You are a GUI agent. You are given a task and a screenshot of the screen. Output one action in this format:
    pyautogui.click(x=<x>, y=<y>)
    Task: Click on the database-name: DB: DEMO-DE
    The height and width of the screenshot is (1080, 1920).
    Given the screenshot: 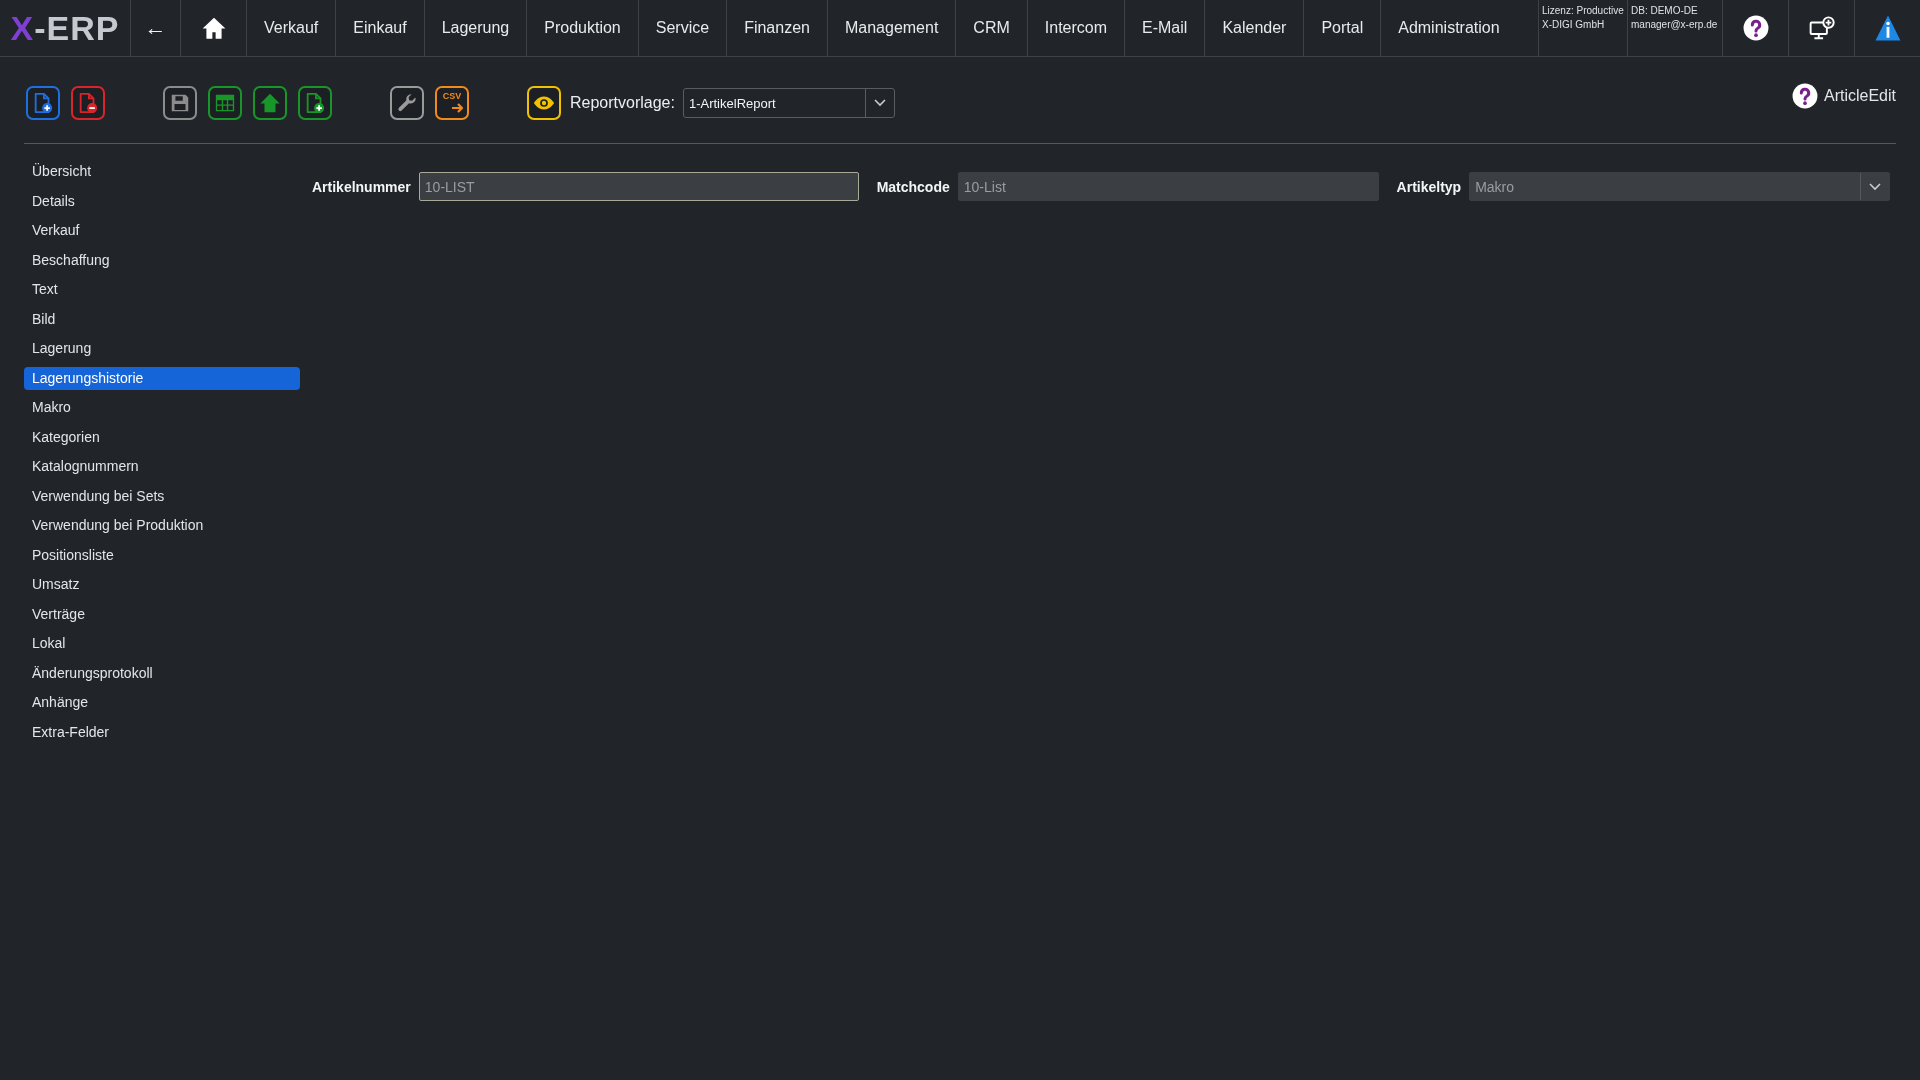 What is the action you would take?
    pyautogui.click(x=1664, y=11)
    